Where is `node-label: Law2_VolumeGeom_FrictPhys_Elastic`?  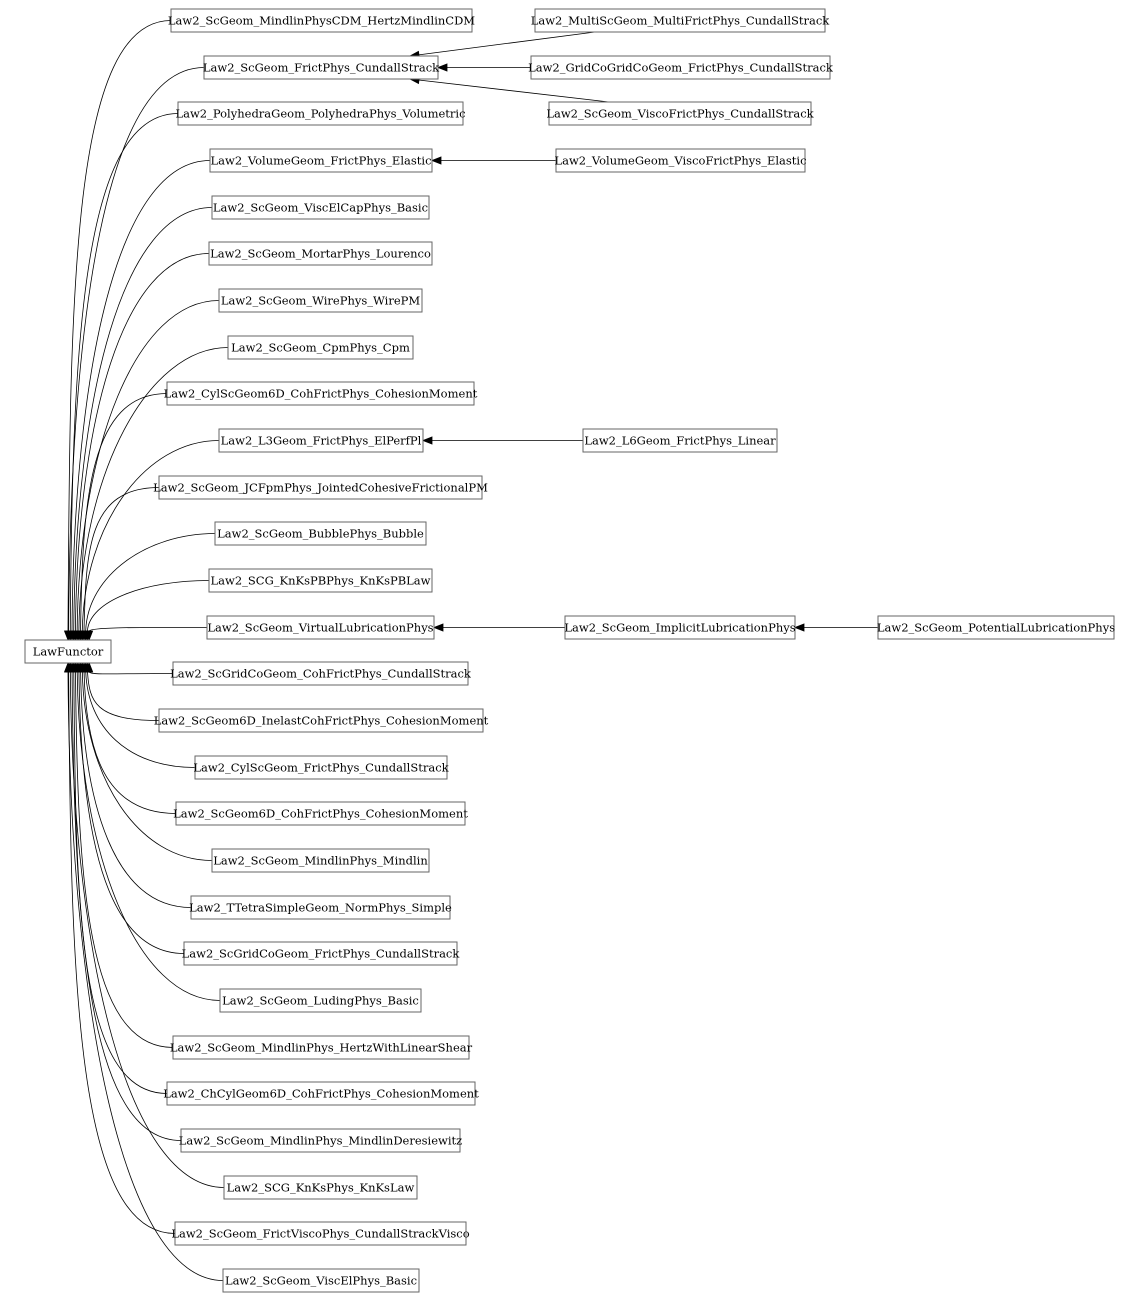
node-label: Law2_VolumeGeom_FrictPhys_Elastic is located at coordinates (320, 161).